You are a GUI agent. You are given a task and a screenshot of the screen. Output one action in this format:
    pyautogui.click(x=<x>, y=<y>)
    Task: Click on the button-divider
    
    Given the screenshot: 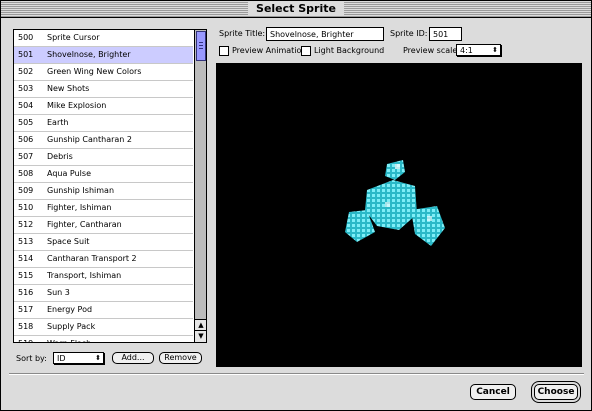 What is the action you would take?
    pyautogui.click(x=296, y=374)
    